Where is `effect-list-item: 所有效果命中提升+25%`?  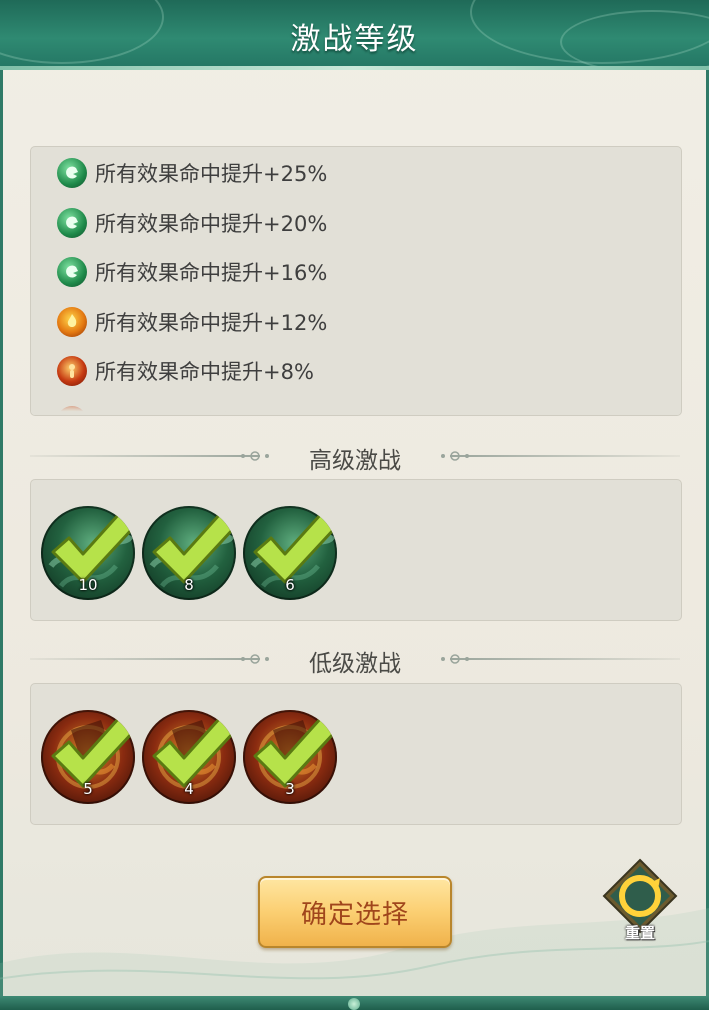
effect-list-item: 所有效果命中提升+25% is located at coordinates (192, 173).